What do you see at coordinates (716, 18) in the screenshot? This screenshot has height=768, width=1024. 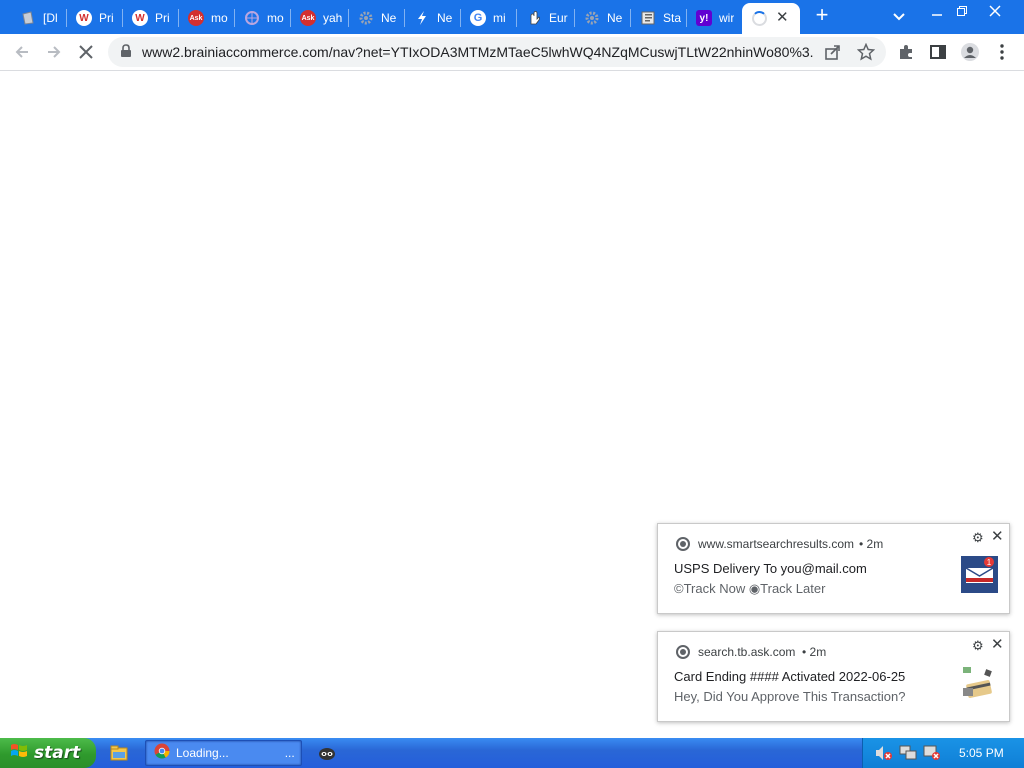 I see `tab-13: y! wir` at bounding box center [716, 18].